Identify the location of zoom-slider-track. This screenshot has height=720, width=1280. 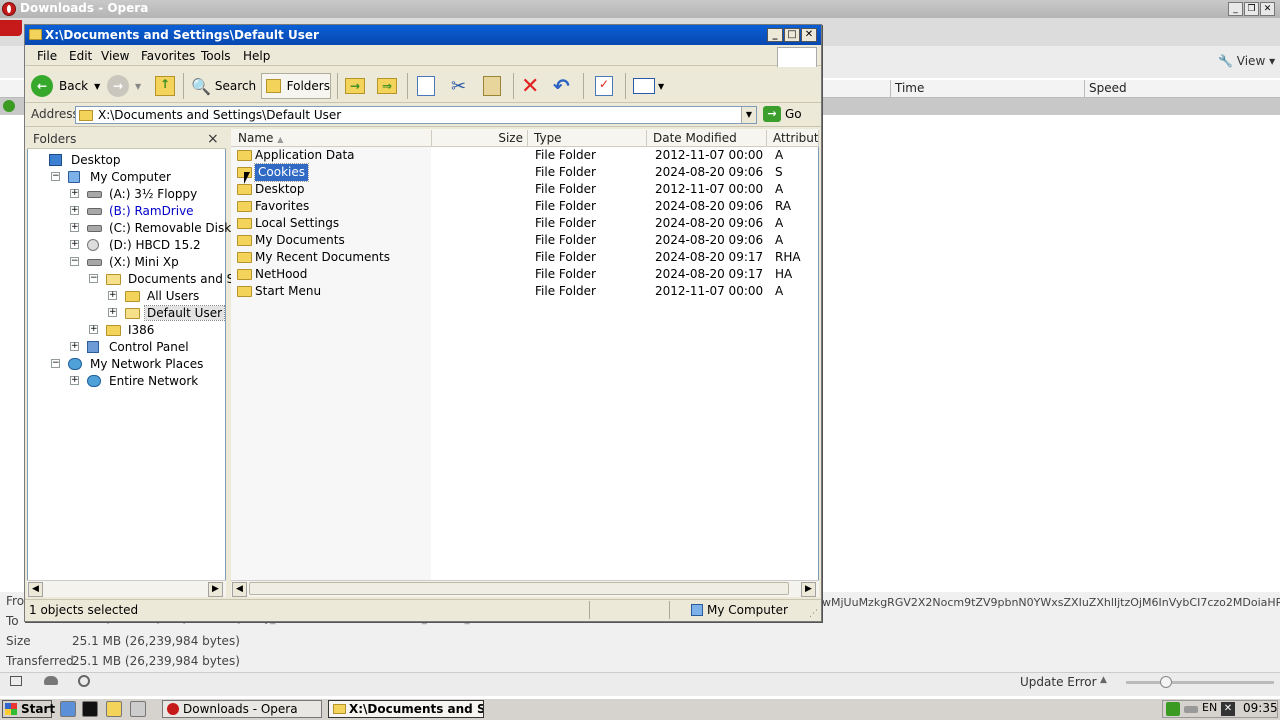
(1200, 682).